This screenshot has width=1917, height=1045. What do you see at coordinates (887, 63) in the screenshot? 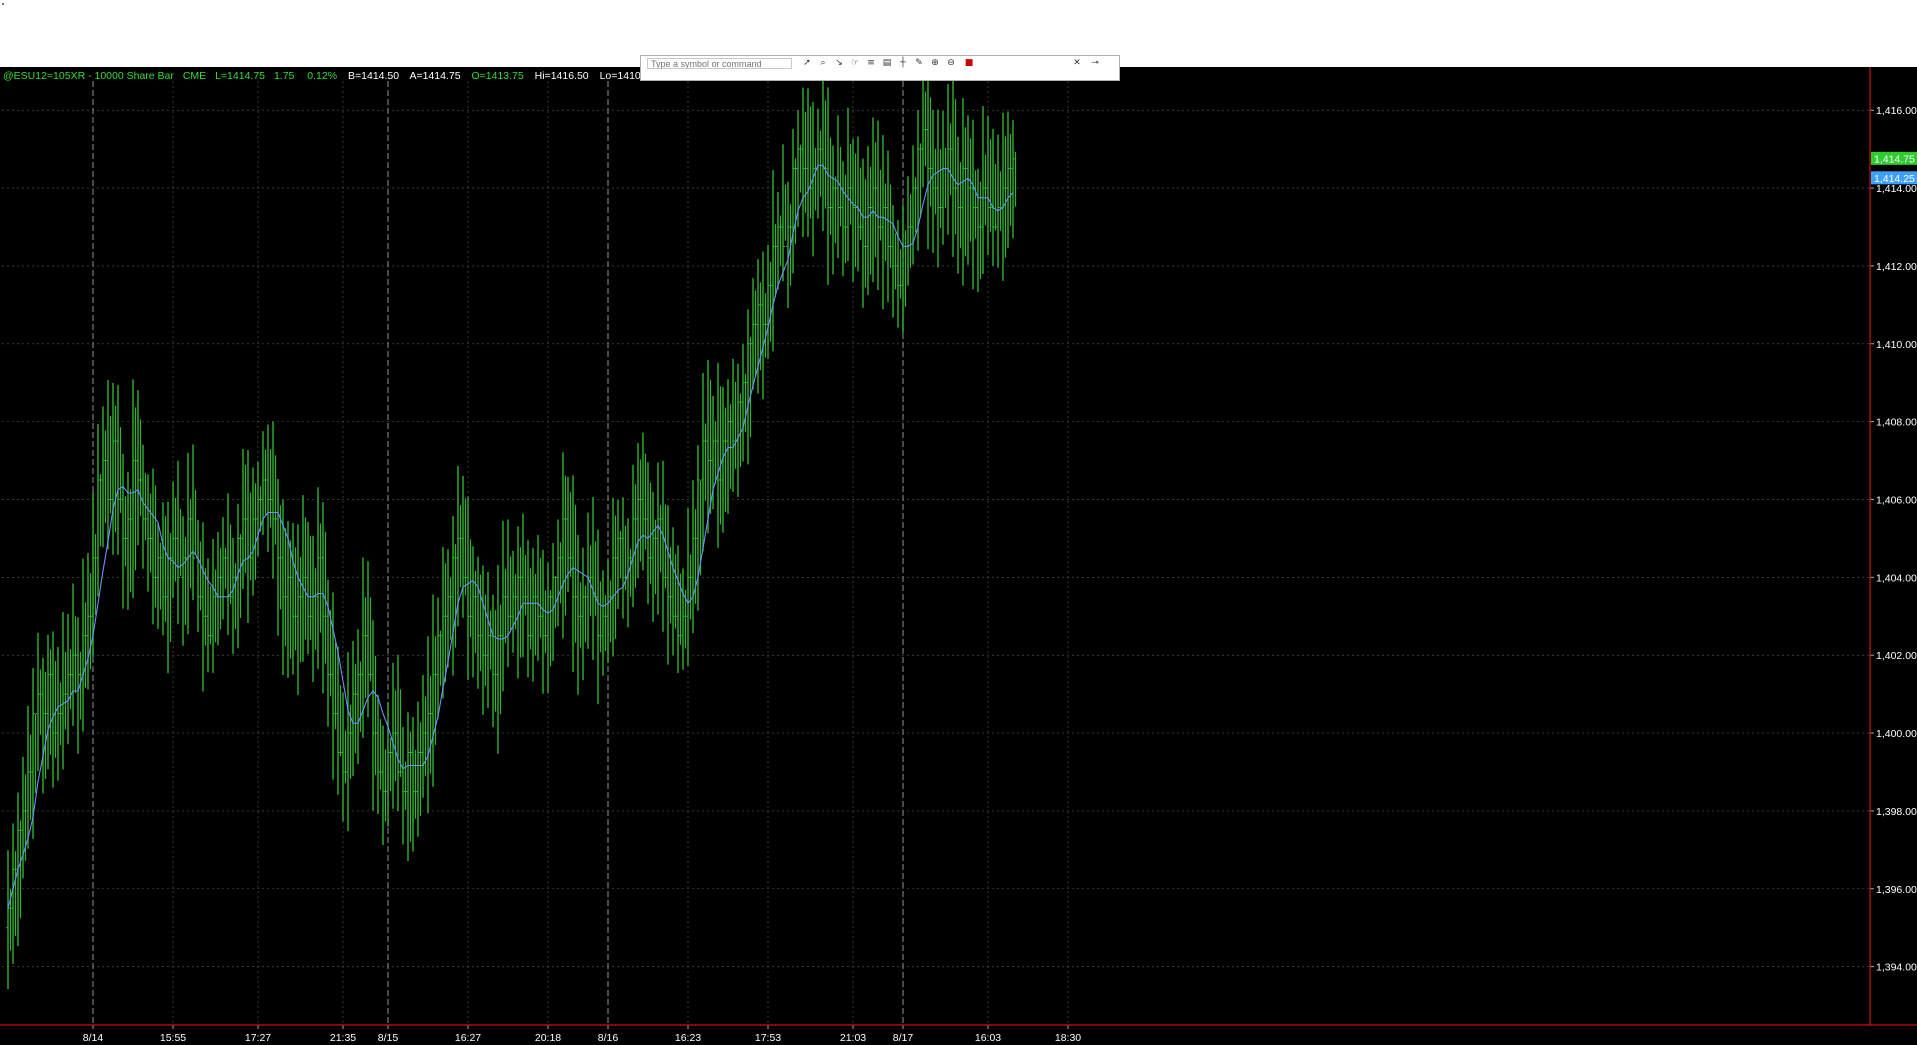
I see `bar-interval-icon: ▤` at bounding box center [887, 63].